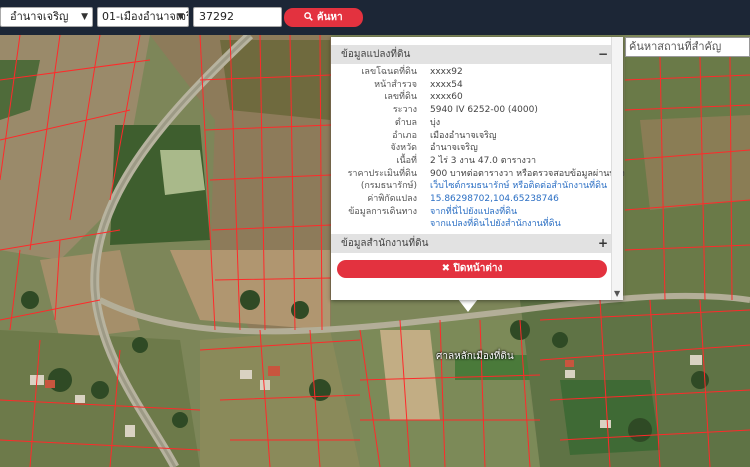  I want to click on info-row-label: ค่าพิกัดแปลง, so click(392, 199).